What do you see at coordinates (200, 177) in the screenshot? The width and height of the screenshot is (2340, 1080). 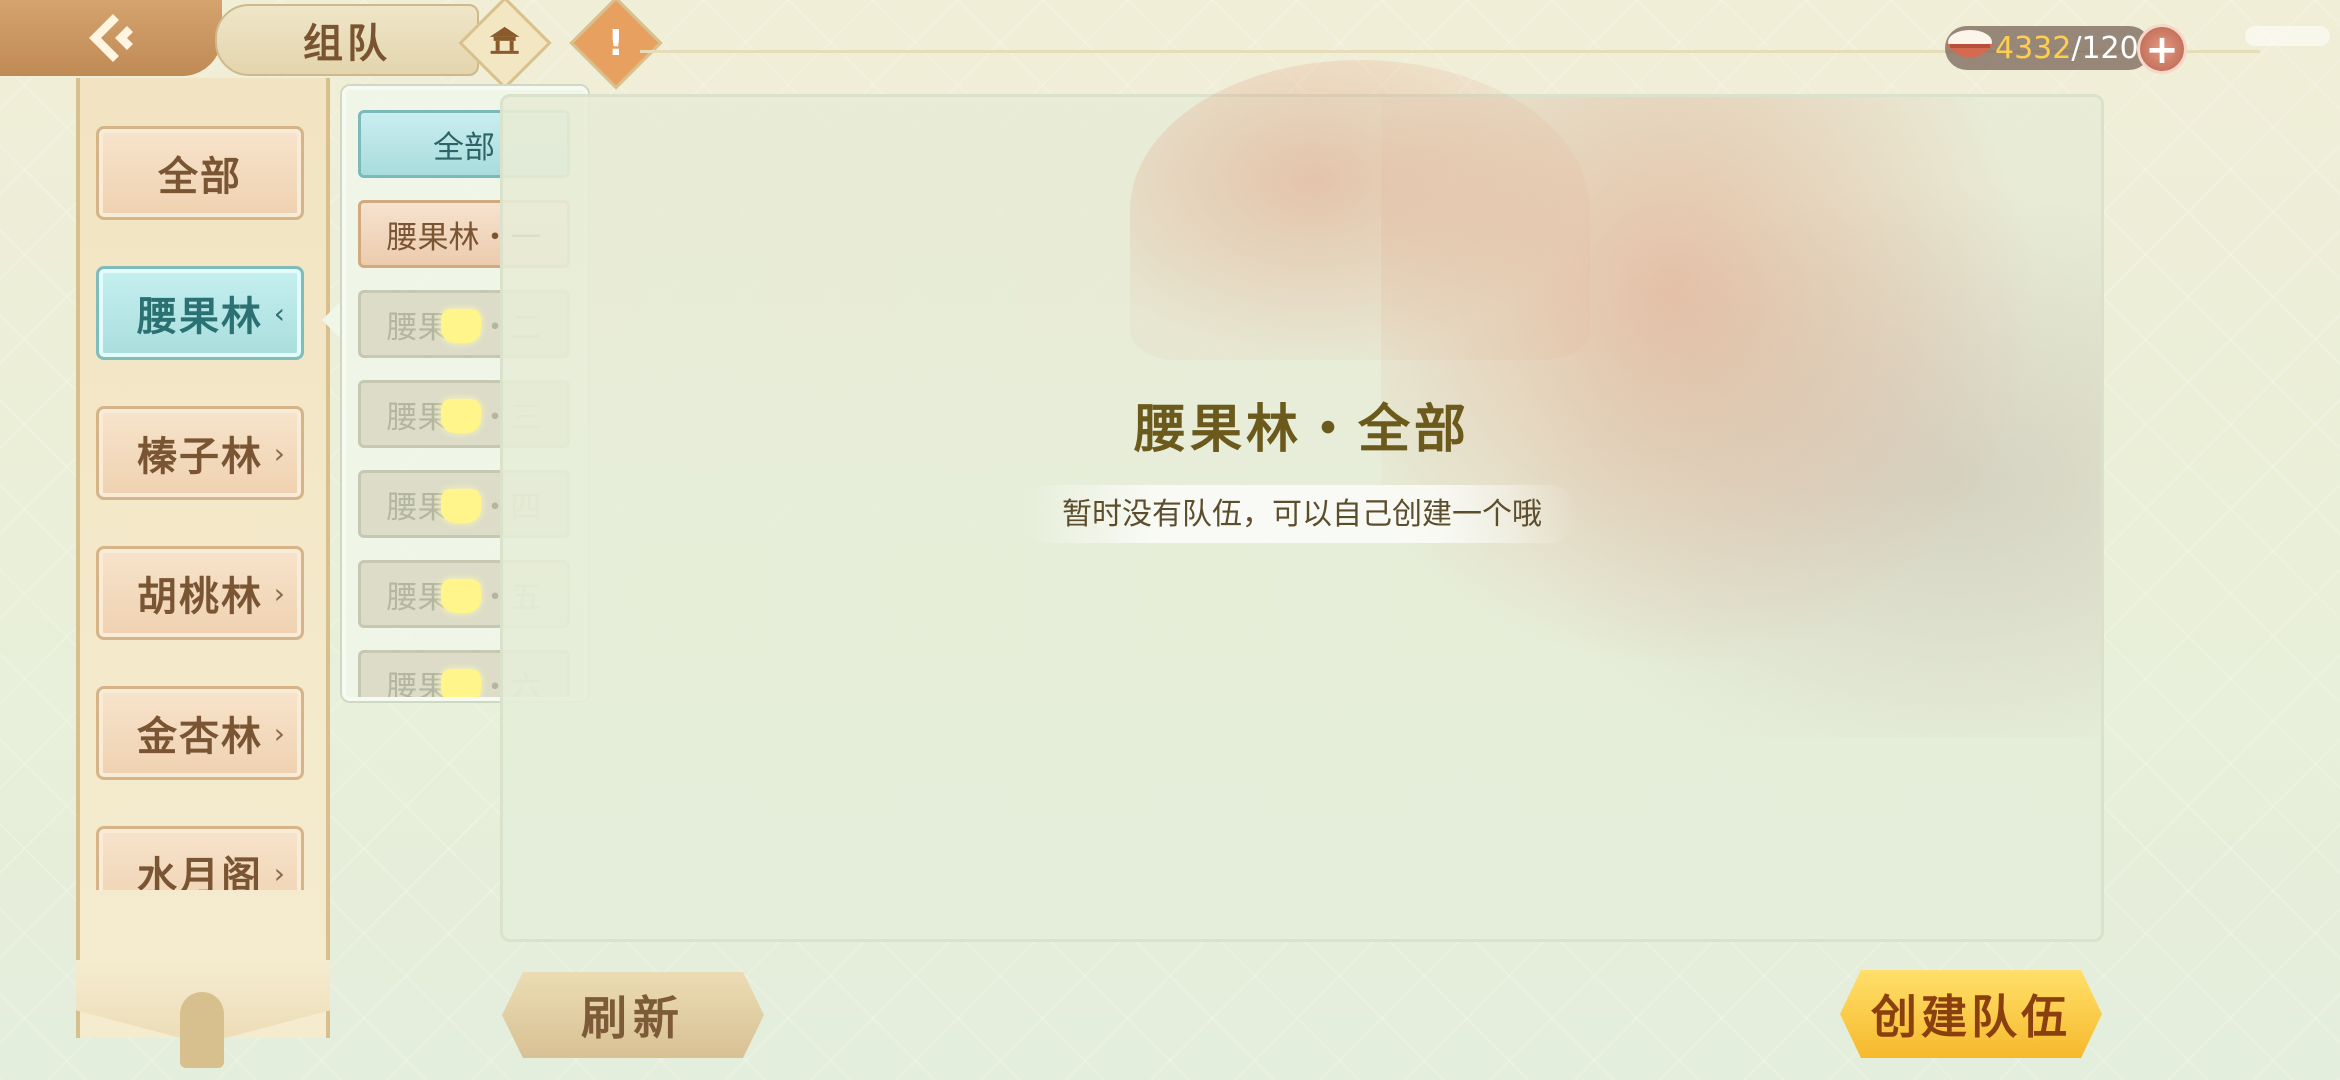 I see `category-label: 全部` at bounding box center [200, 177].